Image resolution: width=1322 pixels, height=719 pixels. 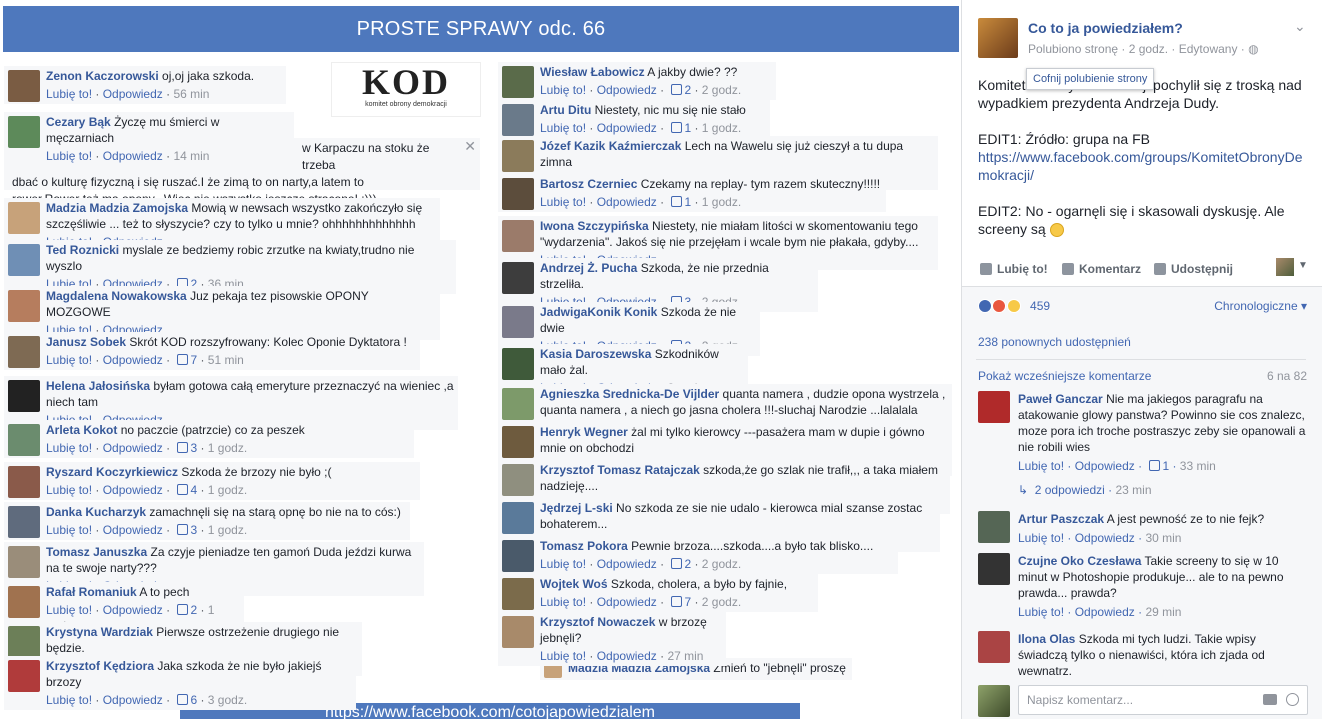 I want to click on sort-order-dropdown: Chronologiczne ▾, so click(x=1260, y=306).